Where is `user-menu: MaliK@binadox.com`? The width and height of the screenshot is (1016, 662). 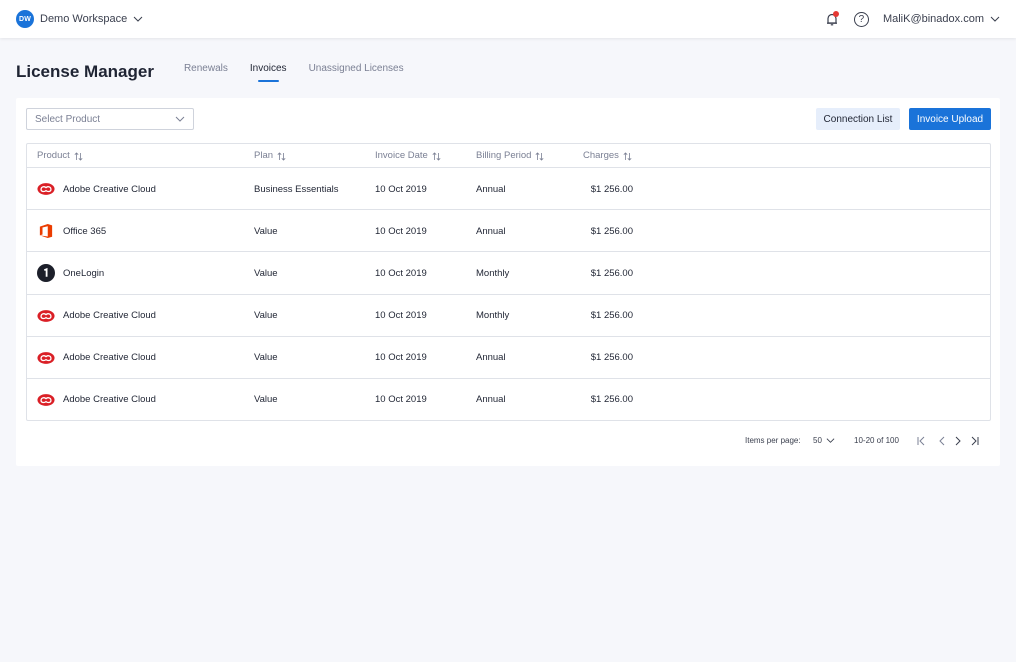 user-menu: MaliK@binadox.com is located at coordinates (941, 19).